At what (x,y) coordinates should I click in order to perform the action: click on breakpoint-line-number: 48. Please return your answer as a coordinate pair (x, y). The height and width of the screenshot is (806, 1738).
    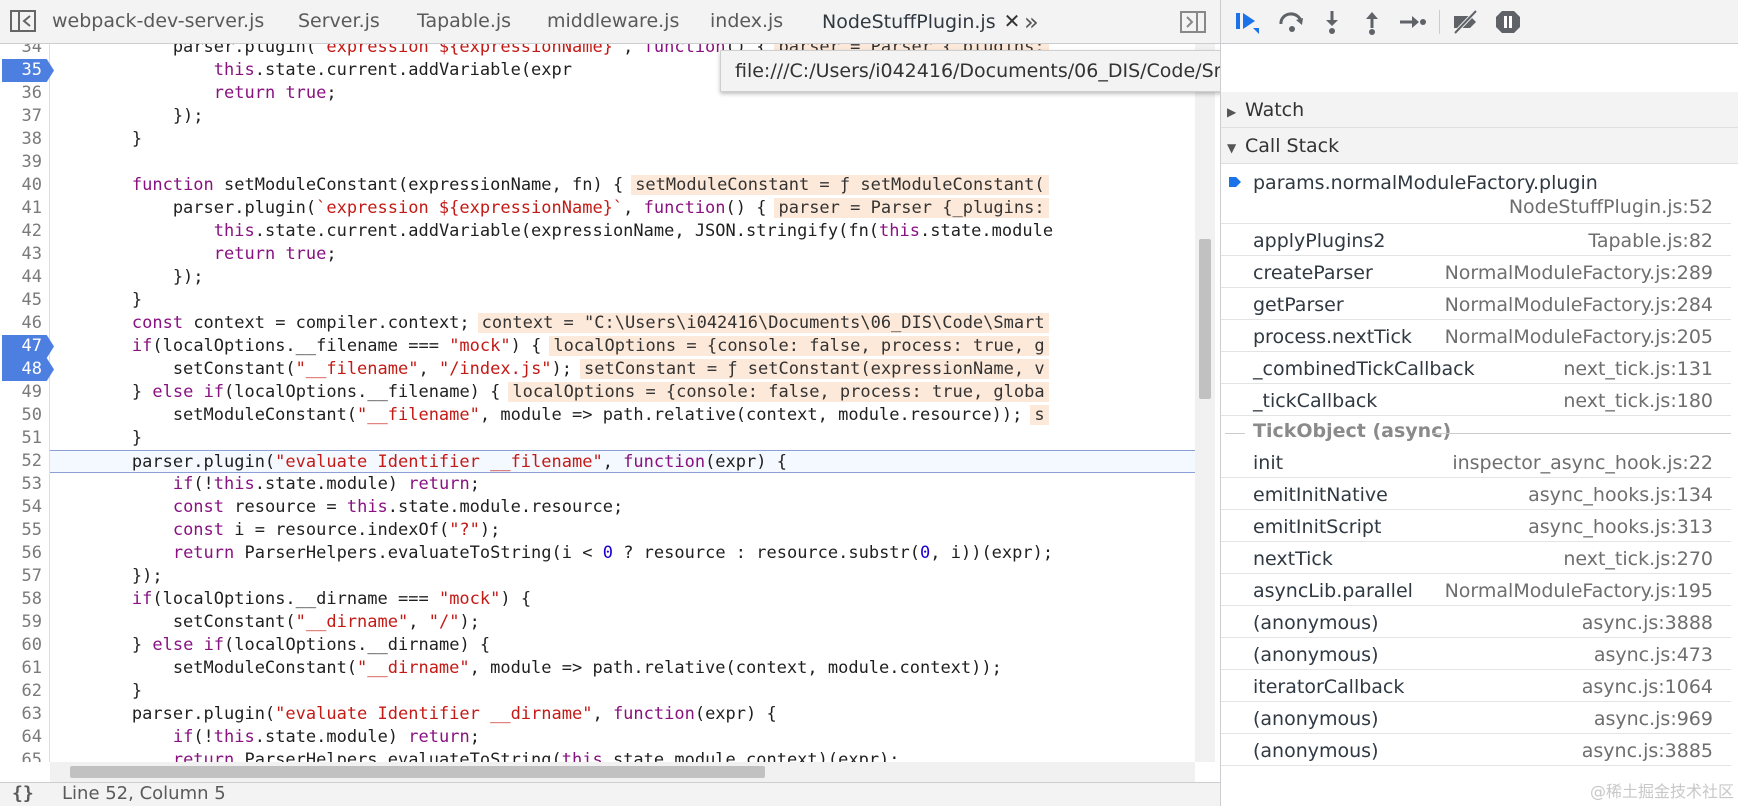
    Looking at the image, I should click on (28, 369).